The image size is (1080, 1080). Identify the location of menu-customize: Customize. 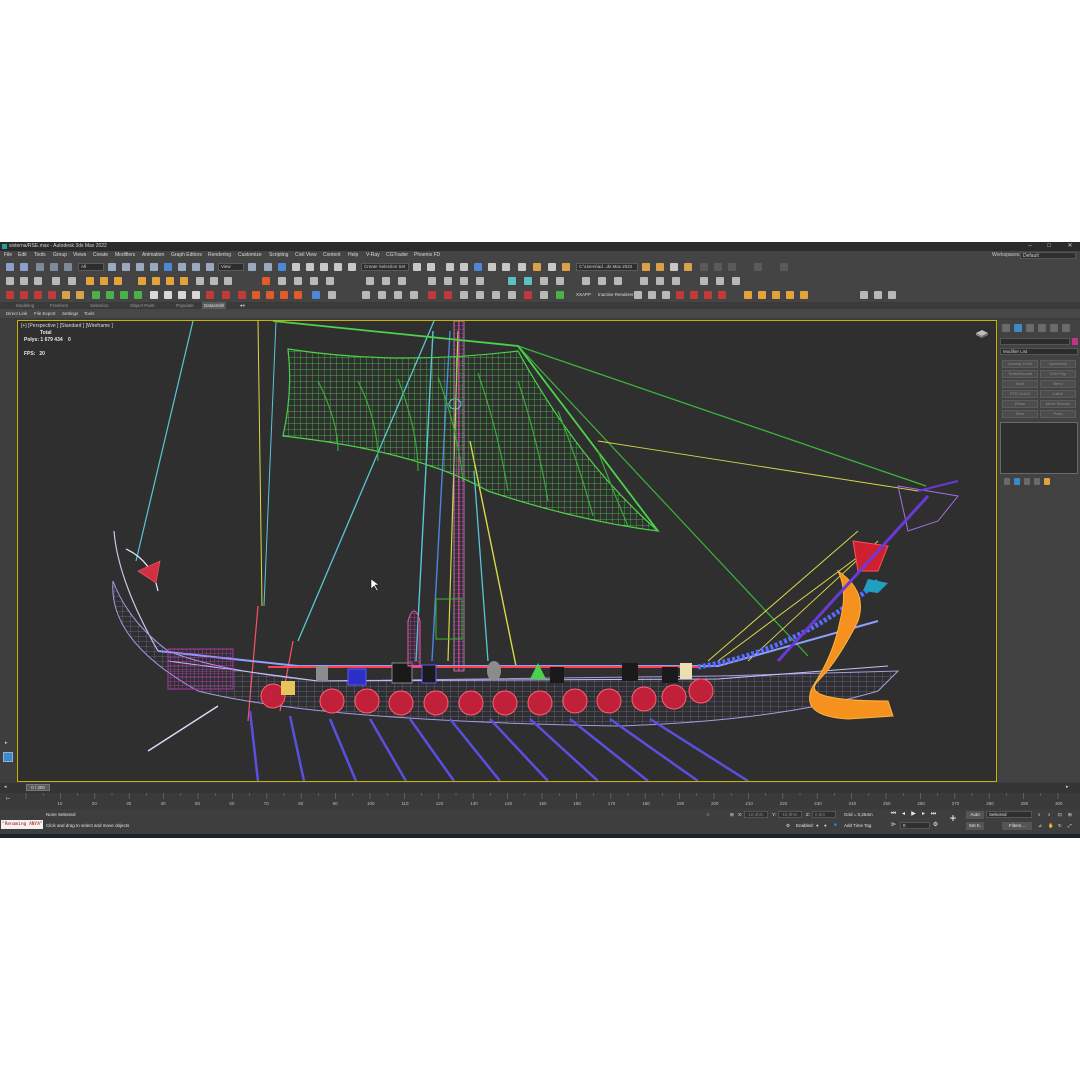
(250, 255).